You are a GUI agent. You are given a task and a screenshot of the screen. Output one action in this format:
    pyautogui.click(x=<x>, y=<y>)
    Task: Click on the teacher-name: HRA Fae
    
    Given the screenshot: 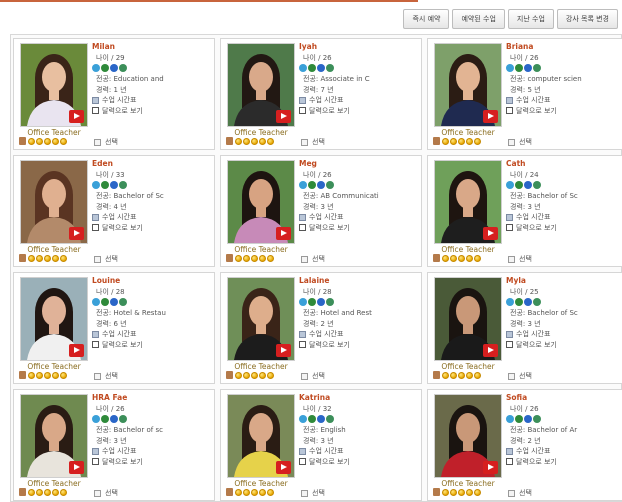 What is the action you would take?
    pyautogui.click(x=152, y=398)
    